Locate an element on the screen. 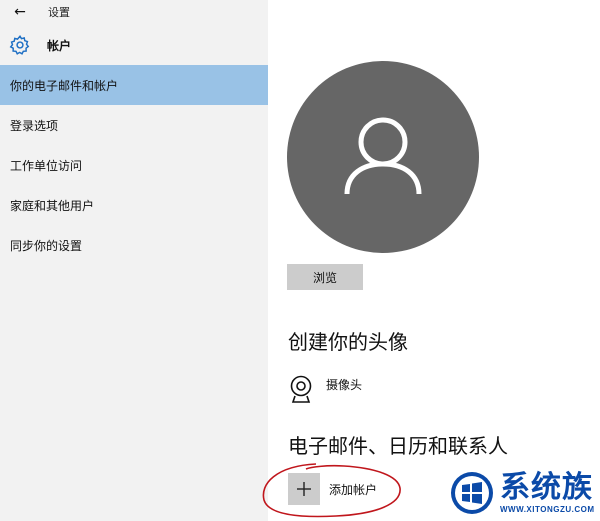  camera-label: 摄像头 is located at coordinates (344, 385).